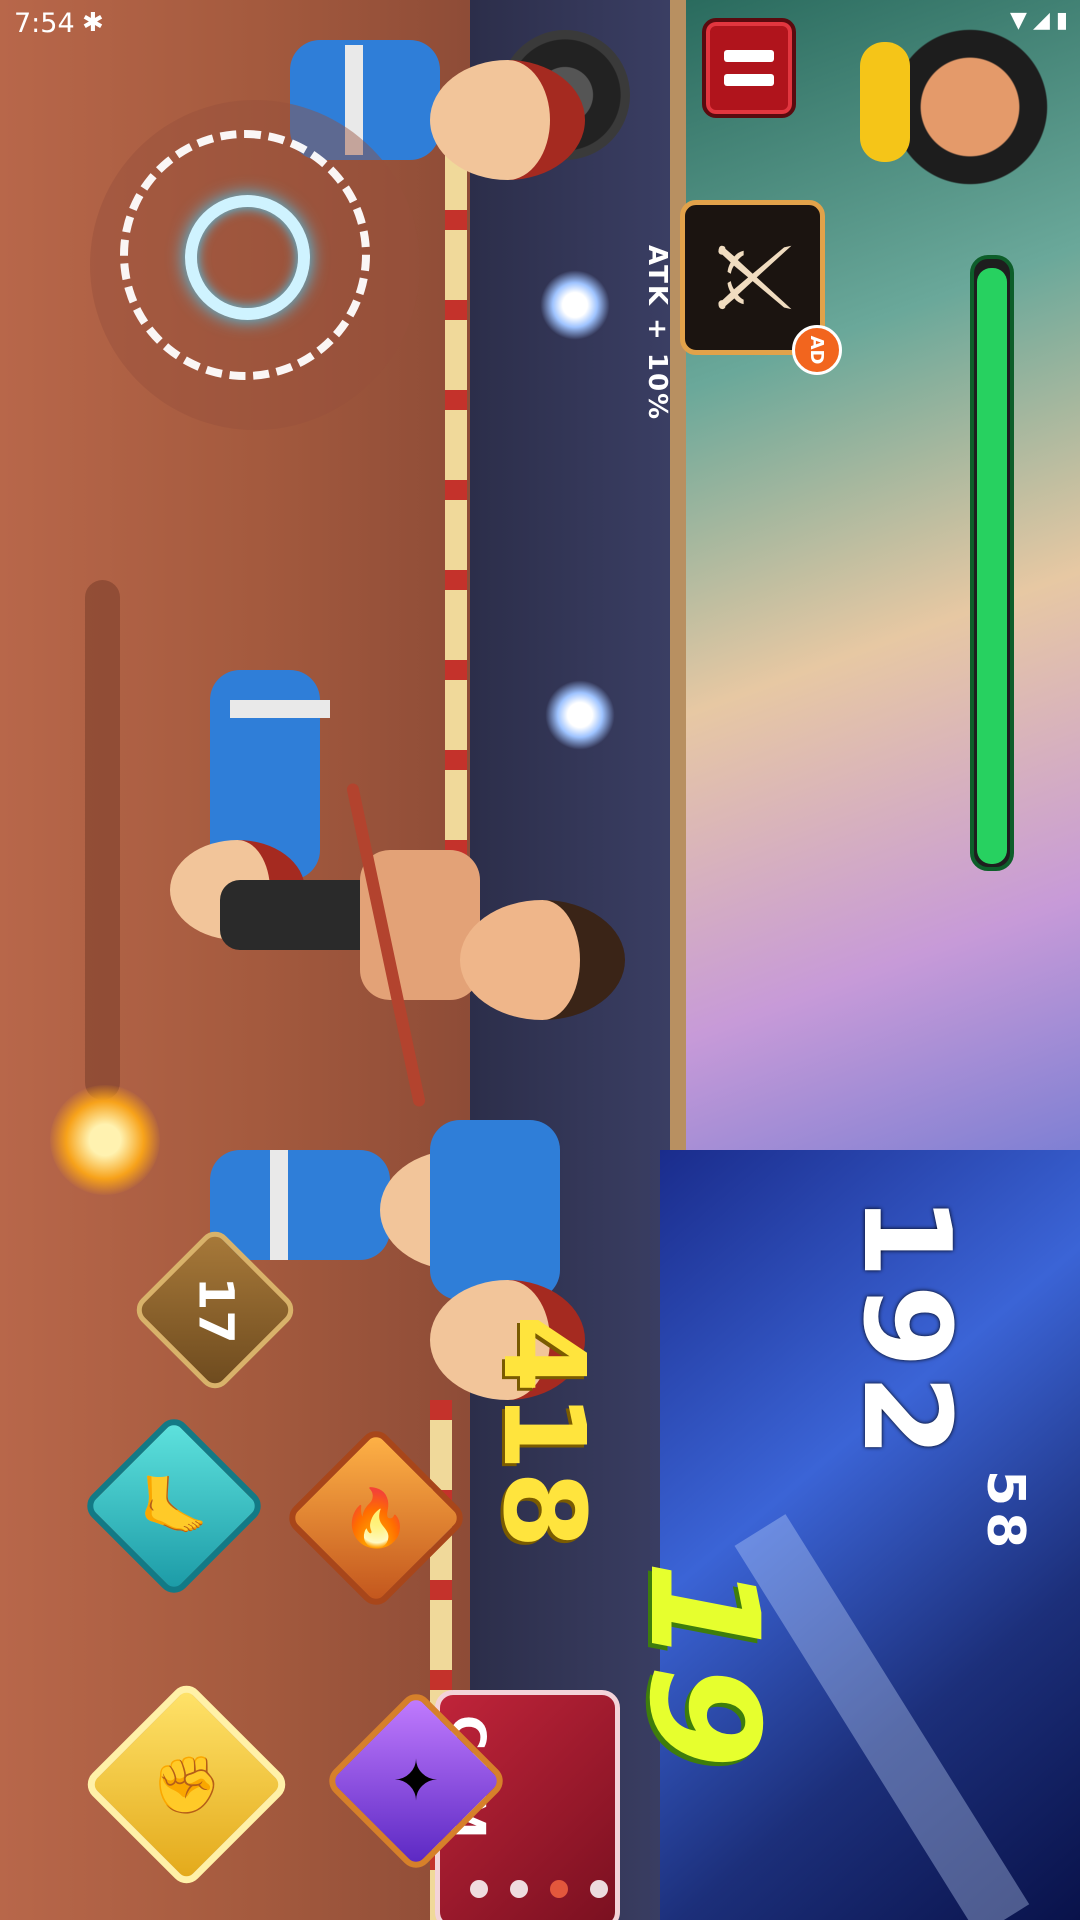 The width and height of the screenshot is (1080, 1920). What do you see at coordinates (960, 107) in the screenshot?
I see `boss-portrait` at bounding box center [960, 107].